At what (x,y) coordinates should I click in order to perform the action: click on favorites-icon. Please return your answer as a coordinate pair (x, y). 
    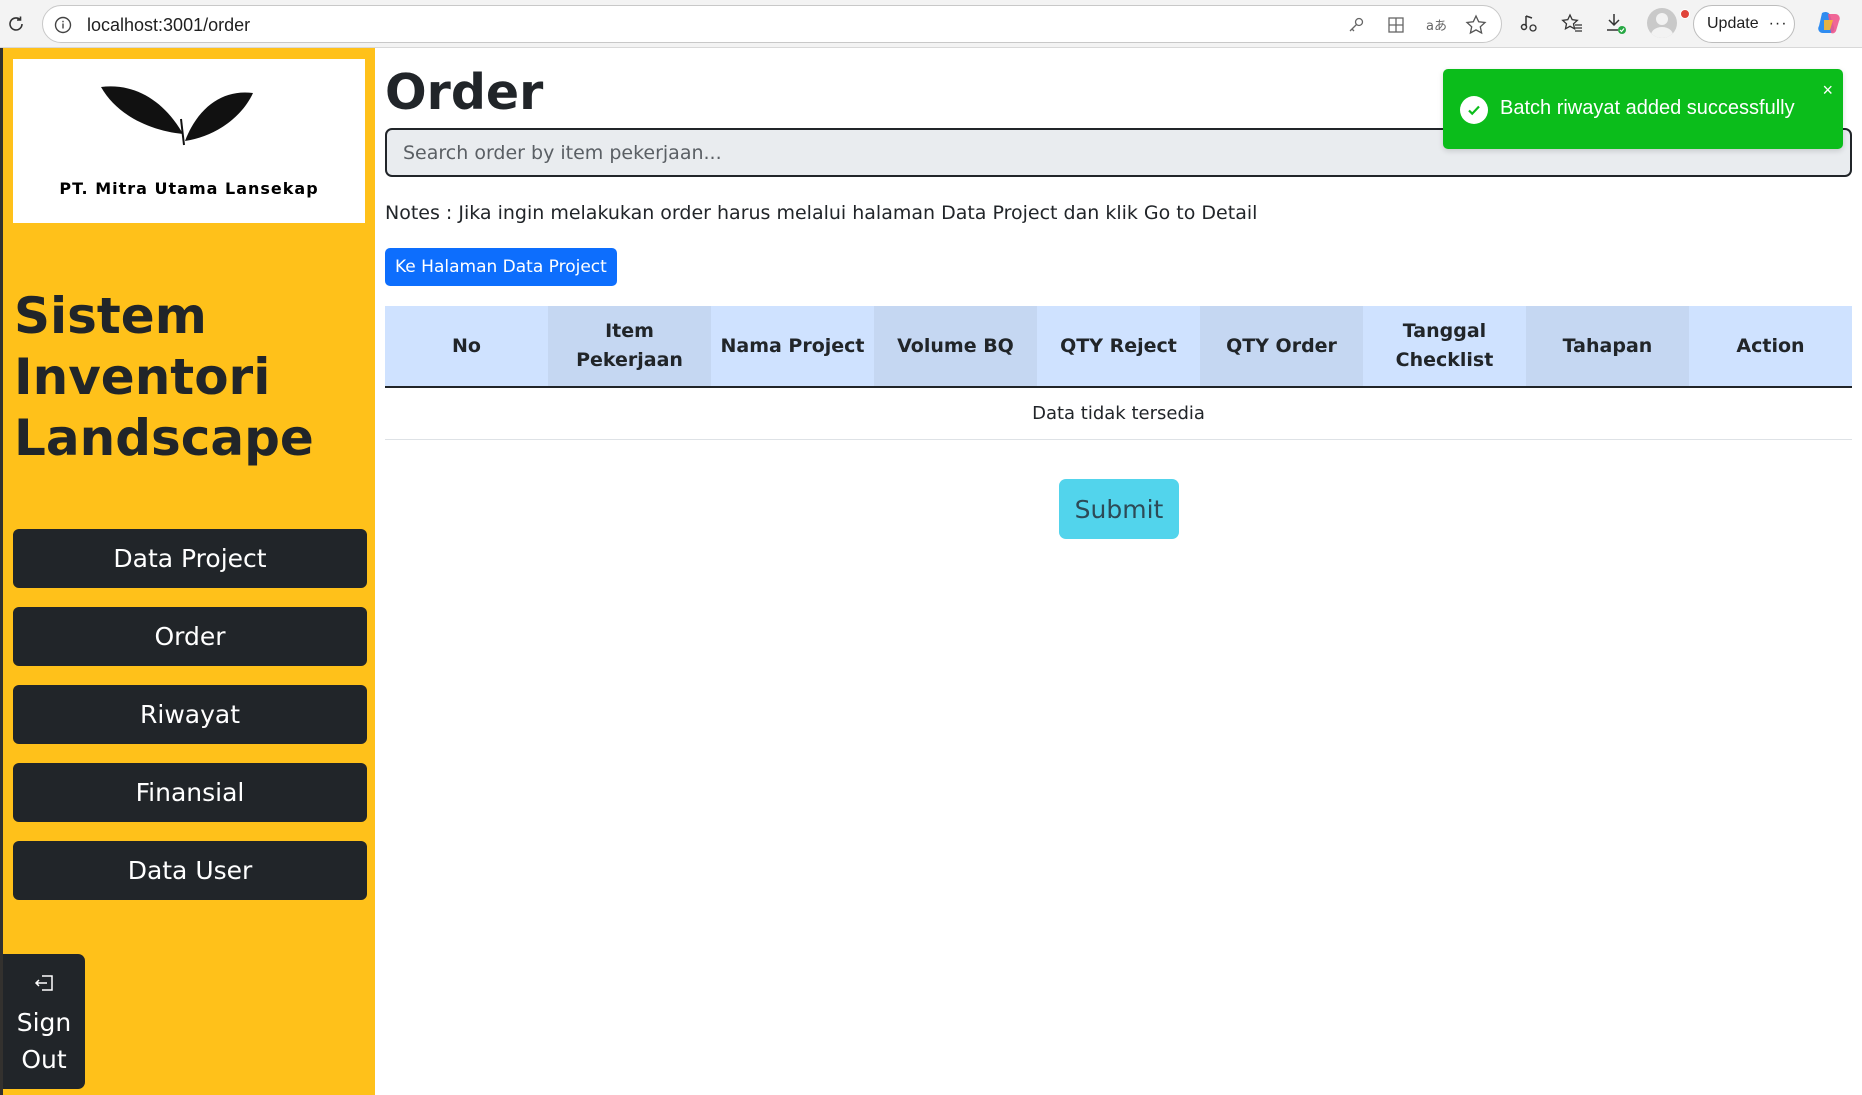
    Looking at the image, I should click on (1572, 23).